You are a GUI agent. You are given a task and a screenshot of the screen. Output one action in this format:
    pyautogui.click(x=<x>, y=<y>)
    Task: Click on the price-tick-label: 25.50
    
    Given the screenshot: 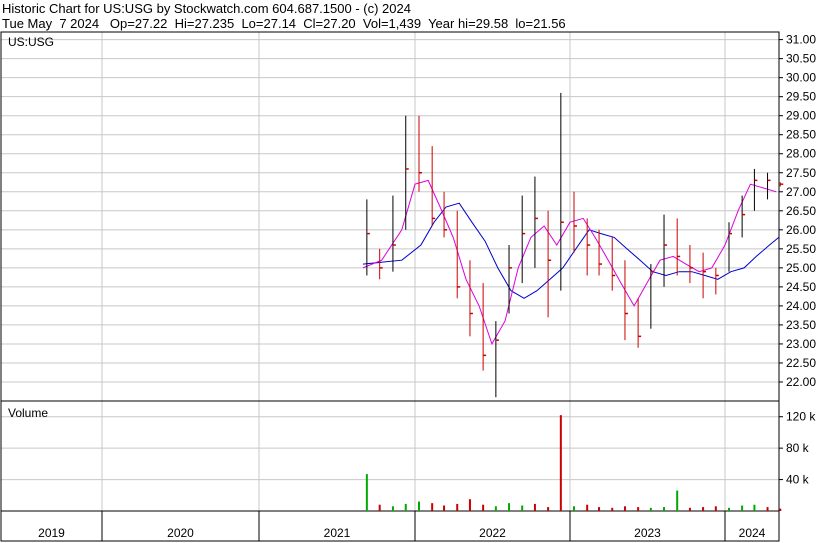 What is the action you would take?
    pyautogui.click(x=801, y=249)
    